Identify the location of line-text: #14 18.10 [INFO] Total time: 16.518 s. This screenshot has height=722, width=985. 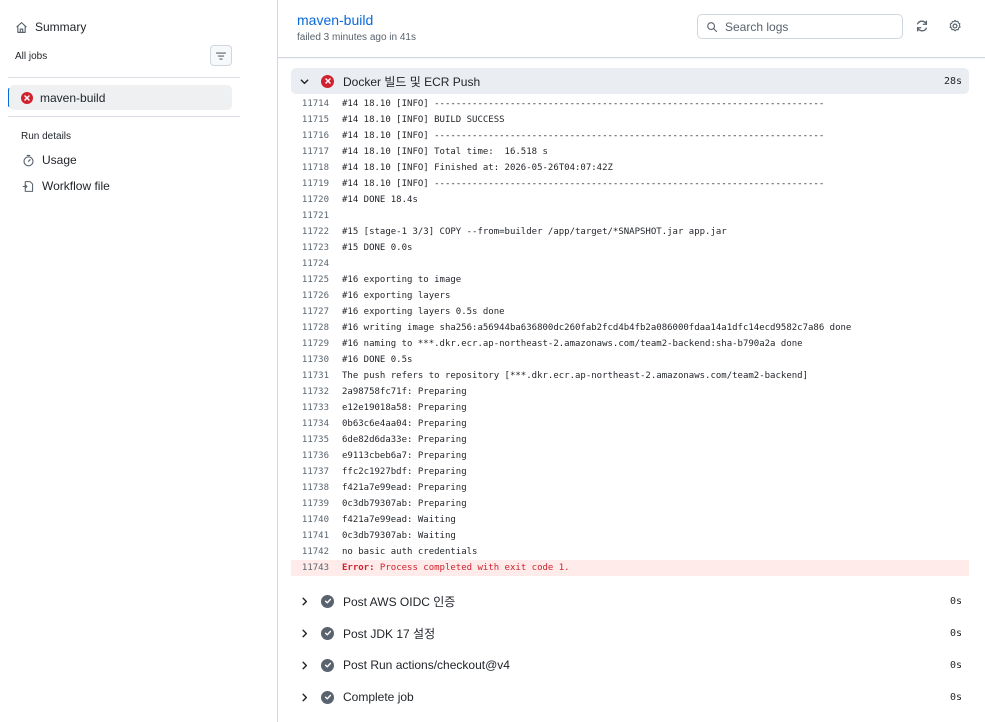
(445, 152).